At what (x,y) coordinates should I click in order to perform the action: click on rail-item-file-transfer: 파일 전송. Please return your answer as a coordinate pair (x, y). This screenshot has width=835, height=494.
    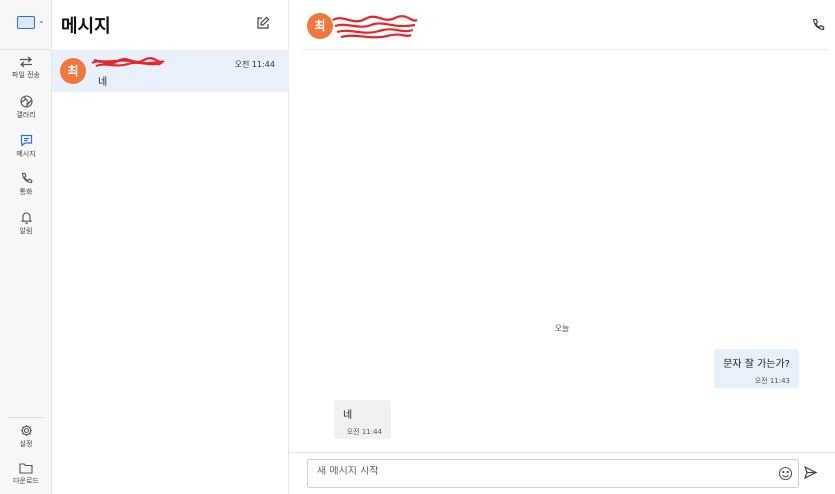
    Looking at the image, I should click on (26, 75).